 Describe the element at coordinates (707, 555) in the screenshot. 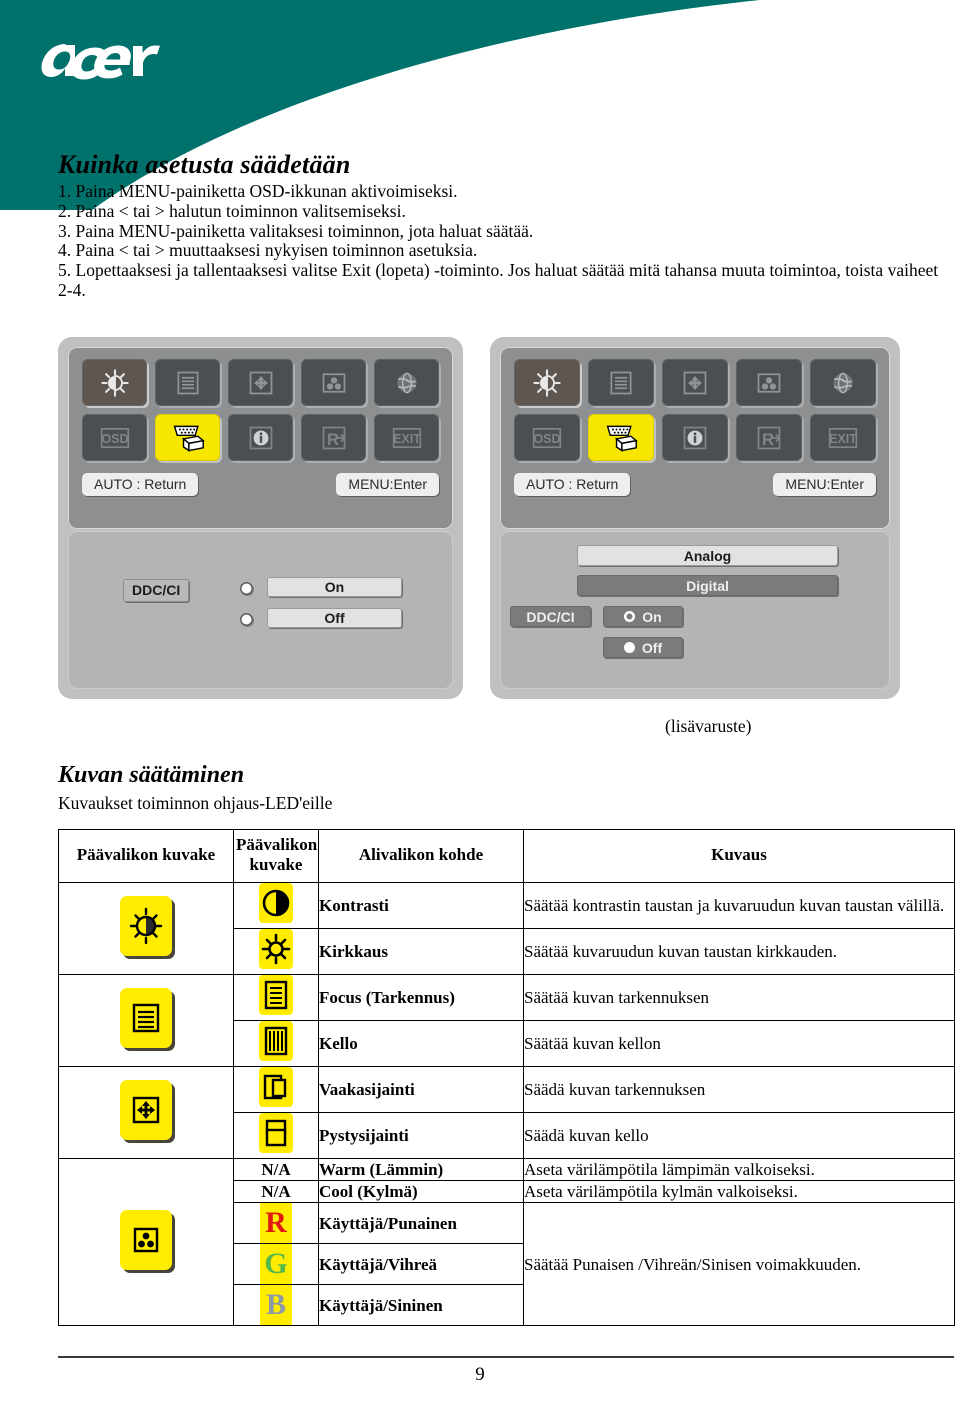

I see `input-analog-option: Analog` at that location.